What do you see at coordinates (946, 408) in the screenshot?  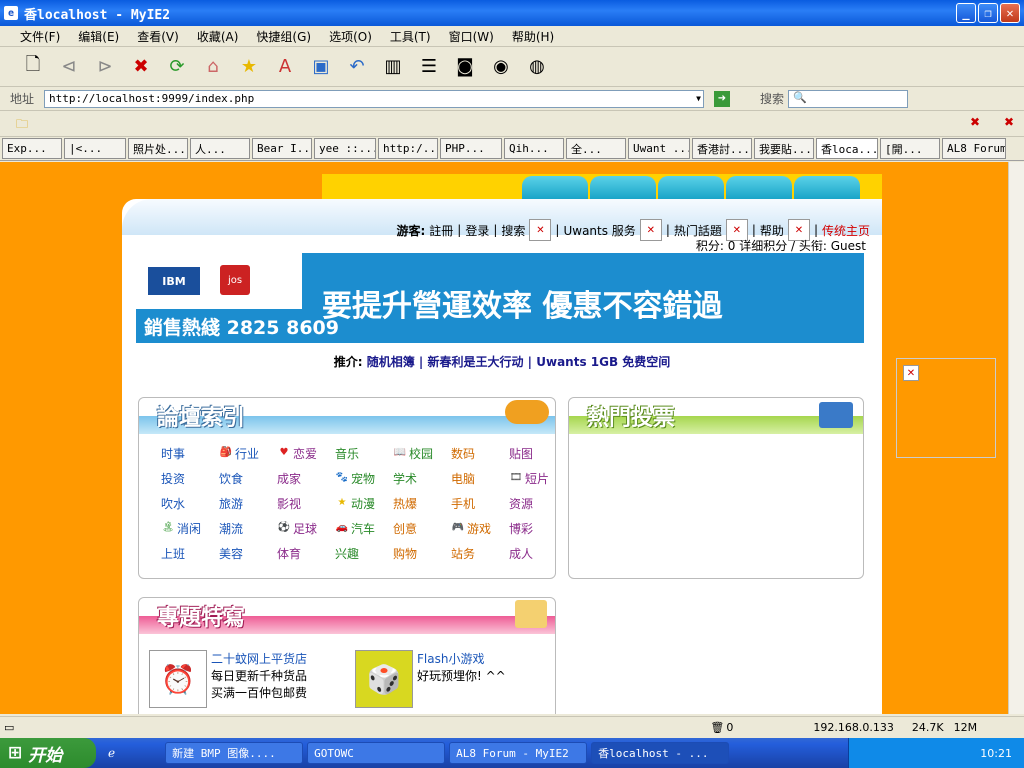 I see `side-ad: ✕` at bounding box center [946, 408].